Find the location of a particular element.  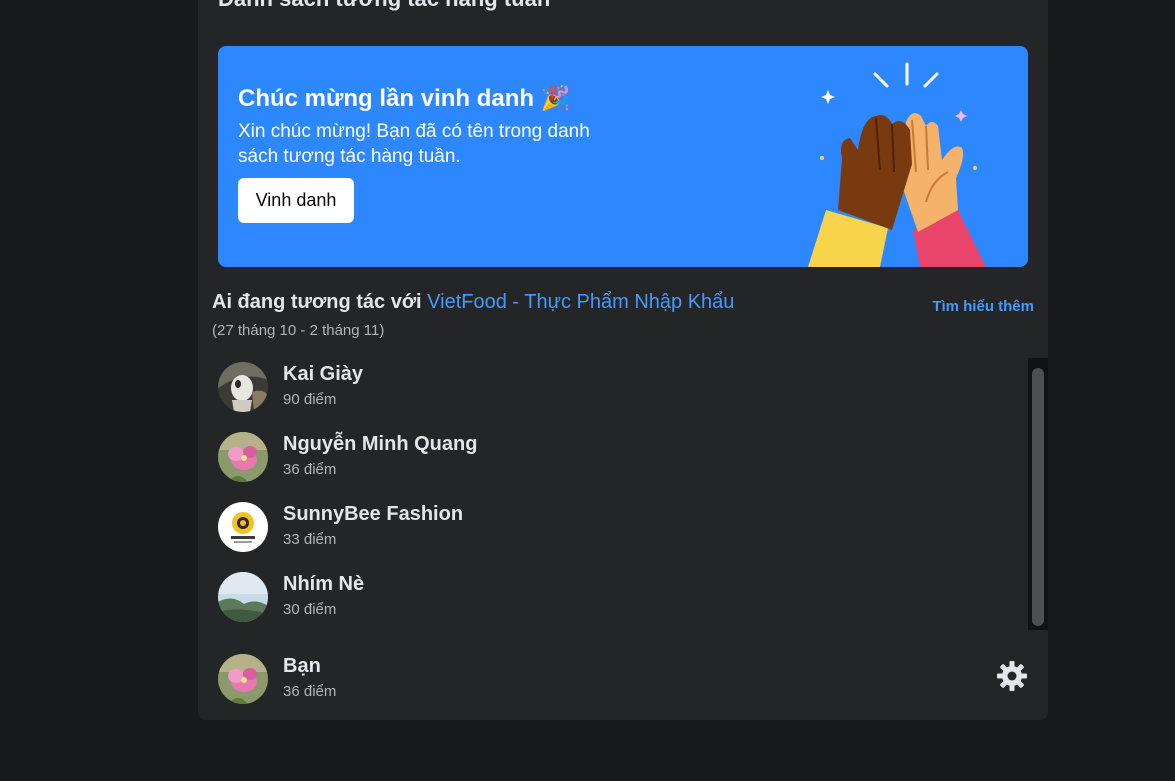

my-score: 36 điểm is located at coordinates (310, 691).